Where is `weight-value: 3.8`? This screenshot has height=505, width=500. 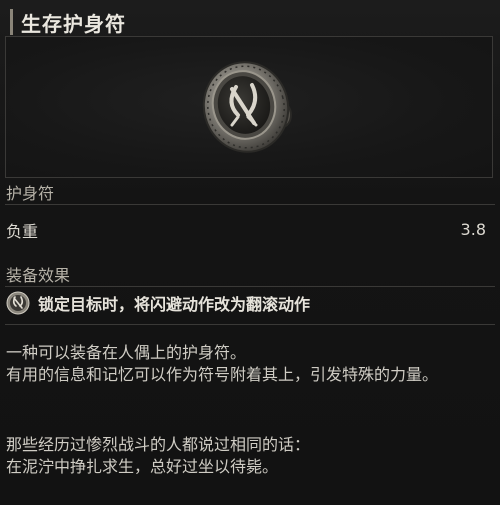 weight-value: 3.8 is located at coordinates (473, 229).